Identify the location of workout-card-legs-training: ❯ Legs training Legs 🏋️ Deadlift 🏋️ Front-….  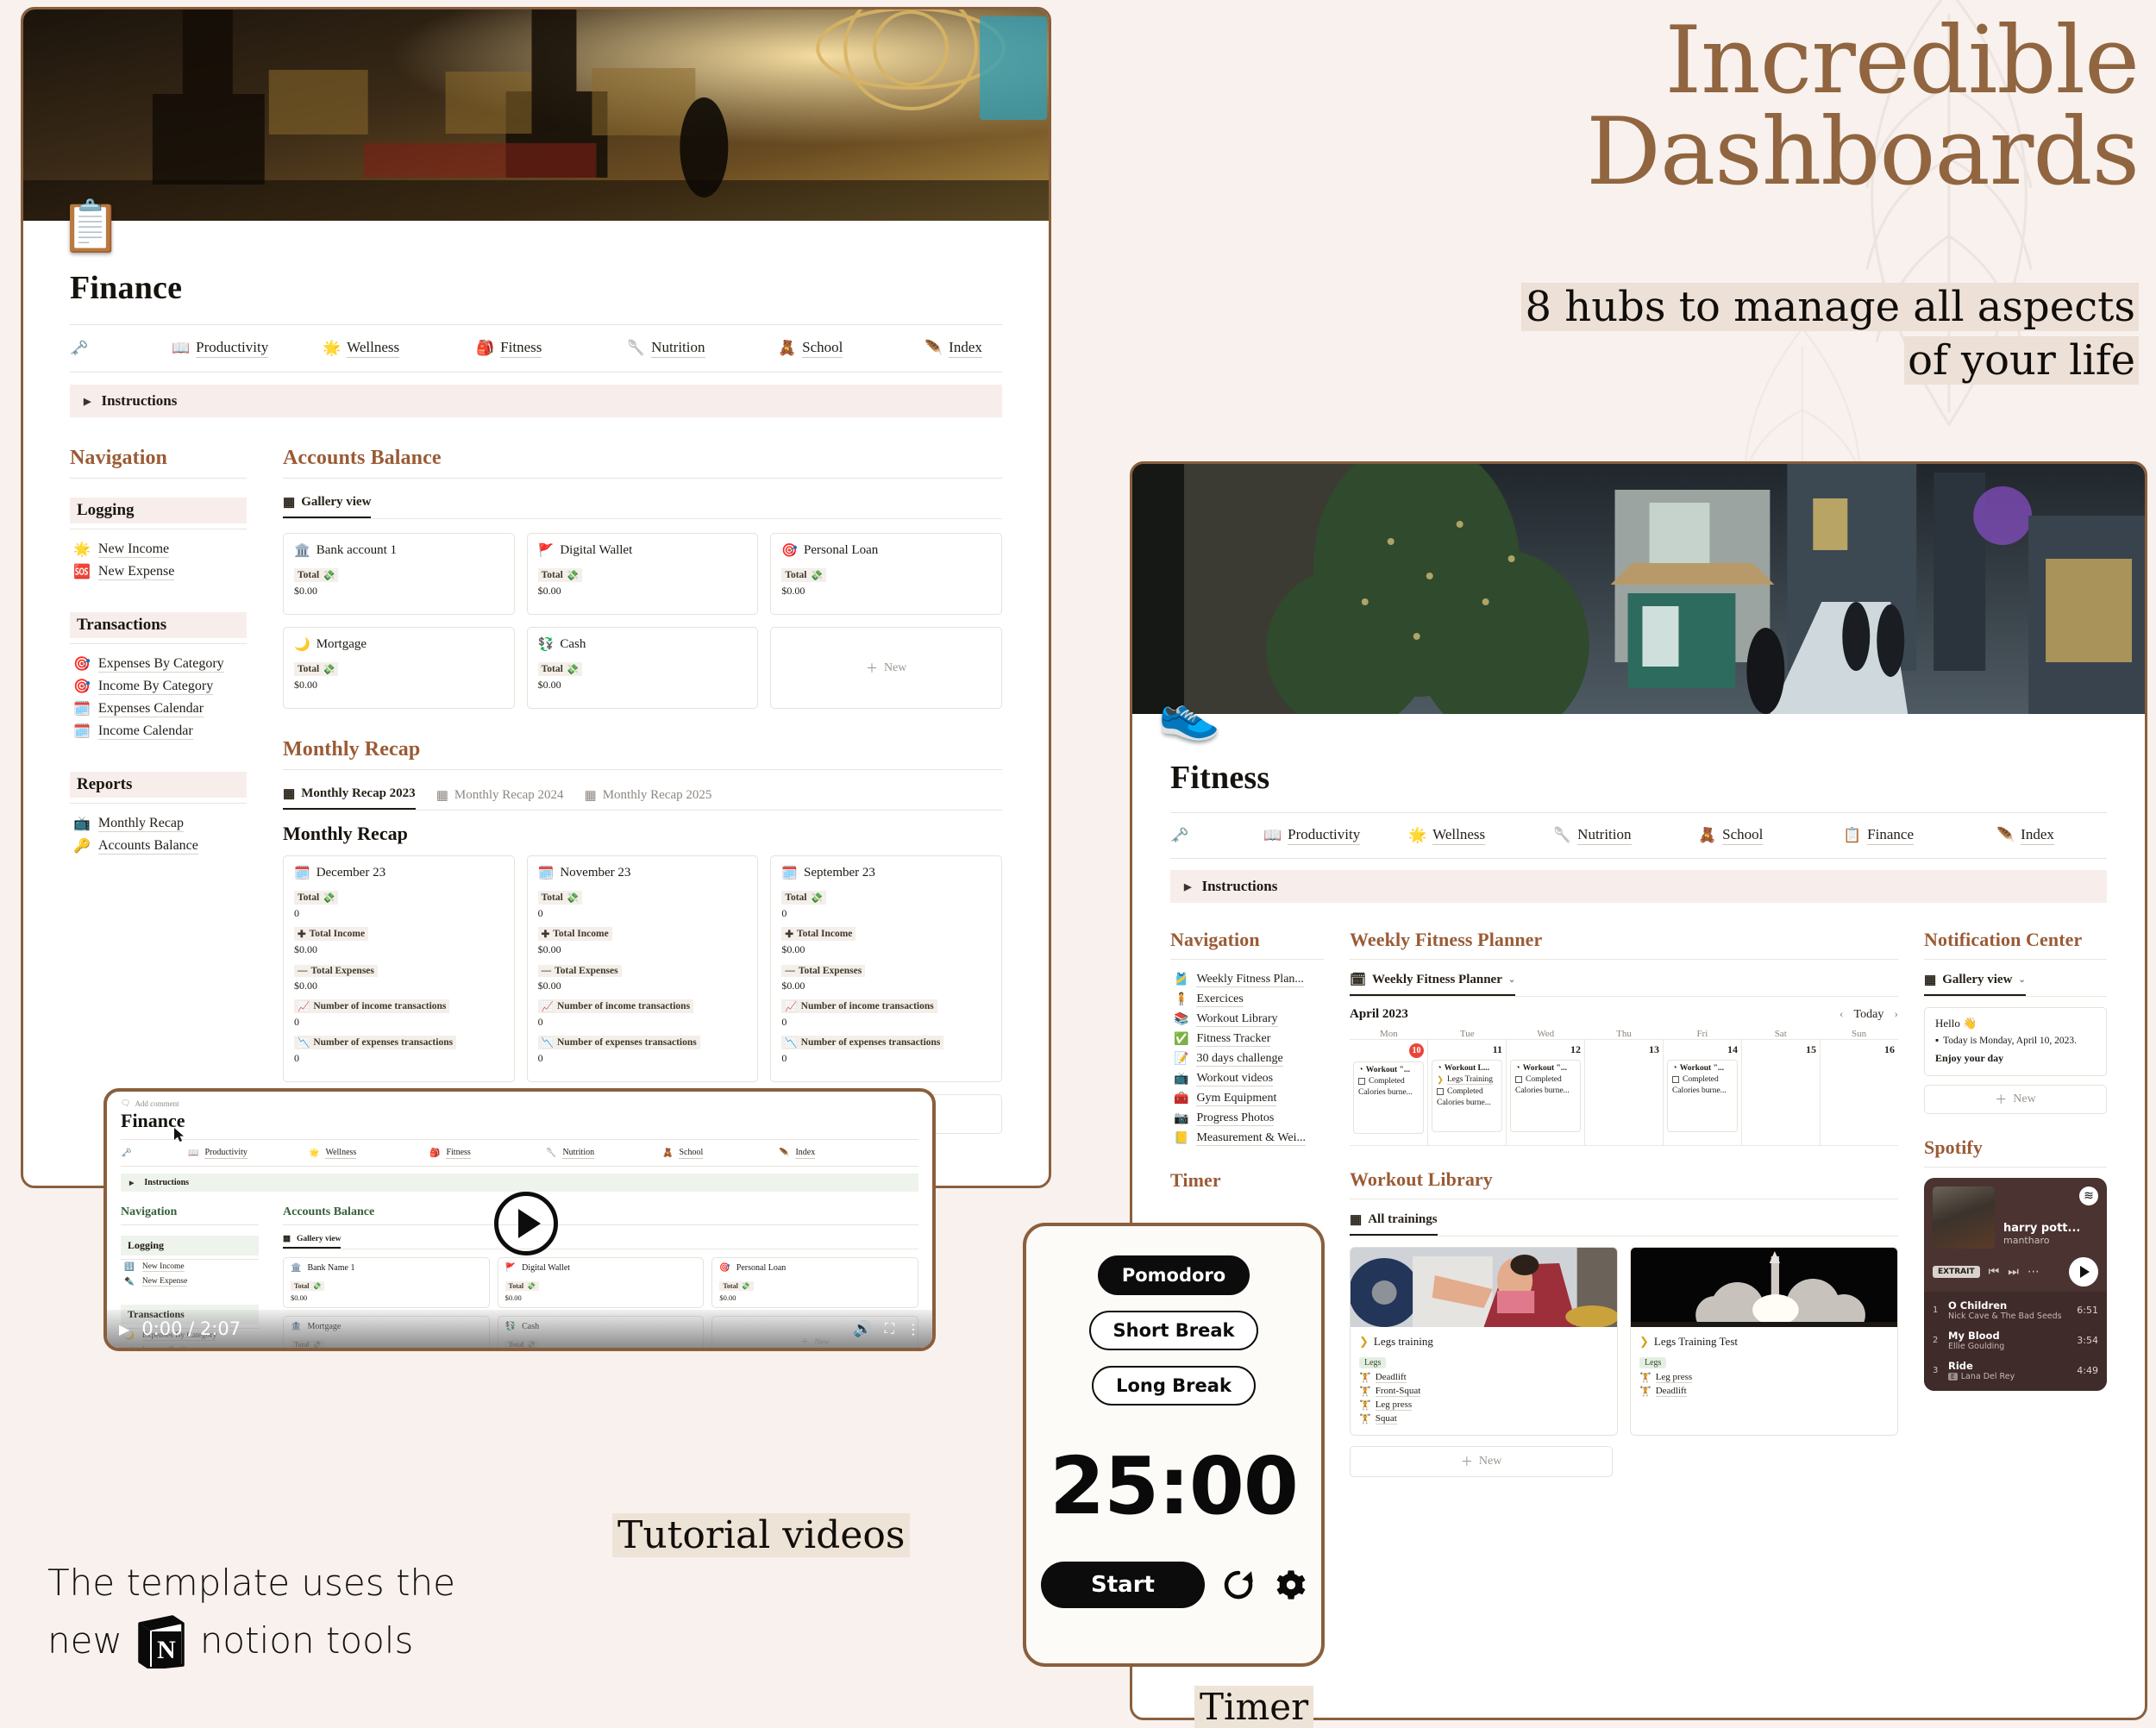
(1484, 1342).